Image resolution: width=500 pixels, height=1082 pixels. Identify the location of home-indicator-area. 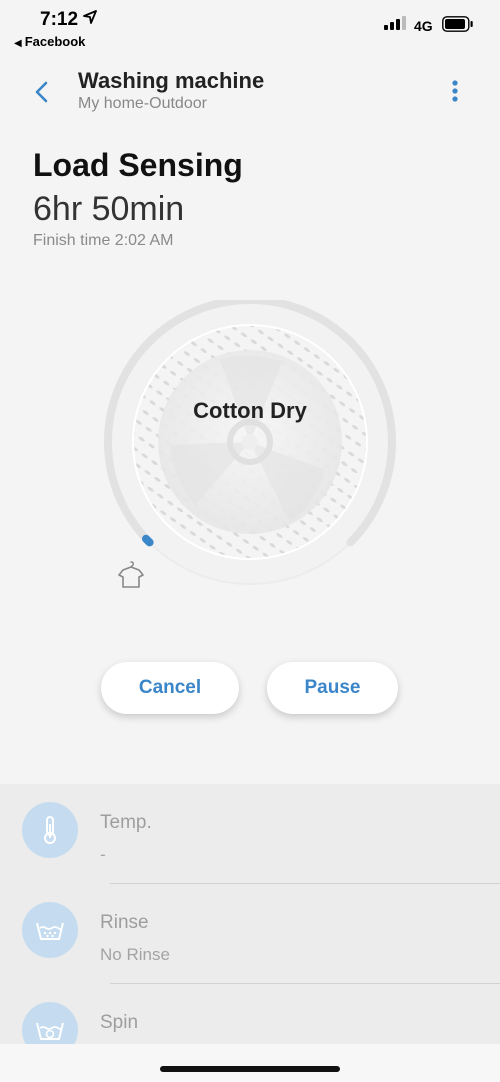
(250, 1063).